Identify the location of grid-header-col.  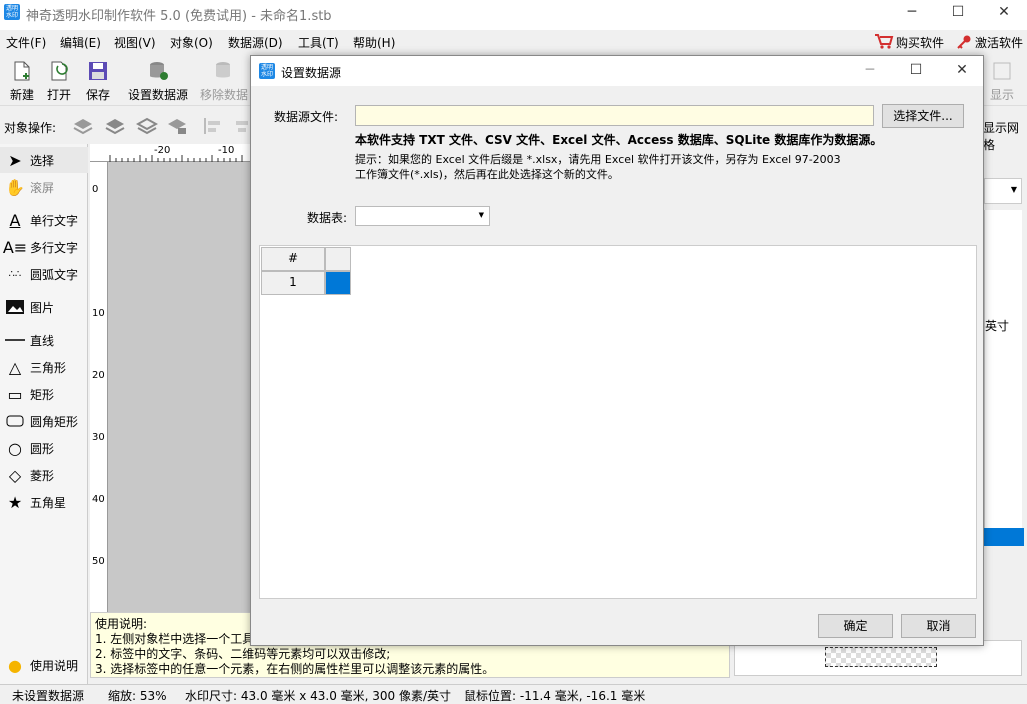
(338, 259).